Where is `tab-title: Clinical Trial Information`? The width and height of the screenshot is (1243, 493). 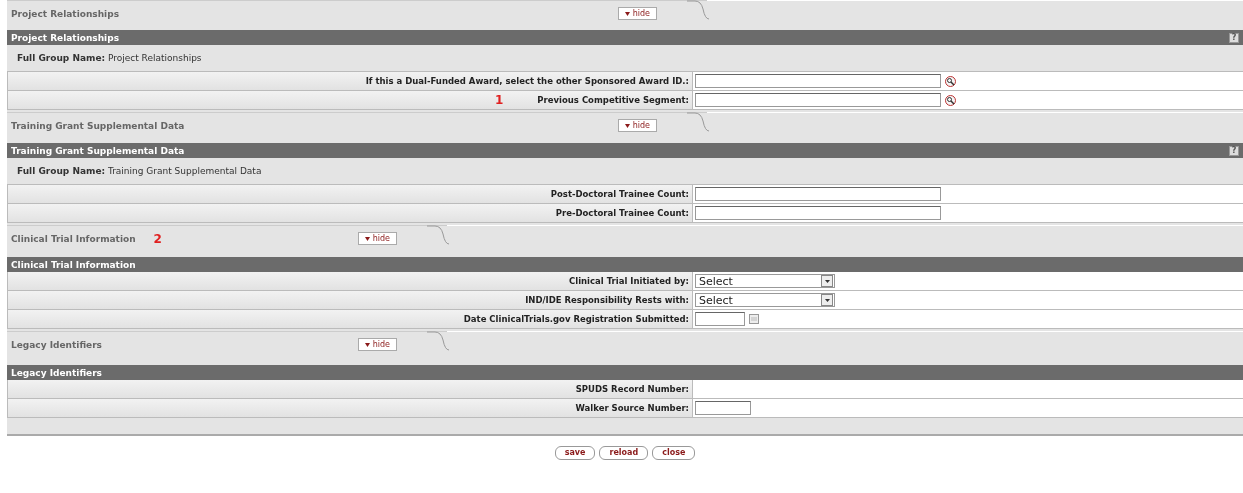 tab-title: Clinical Trial Information is located at coordinates (73, 238).